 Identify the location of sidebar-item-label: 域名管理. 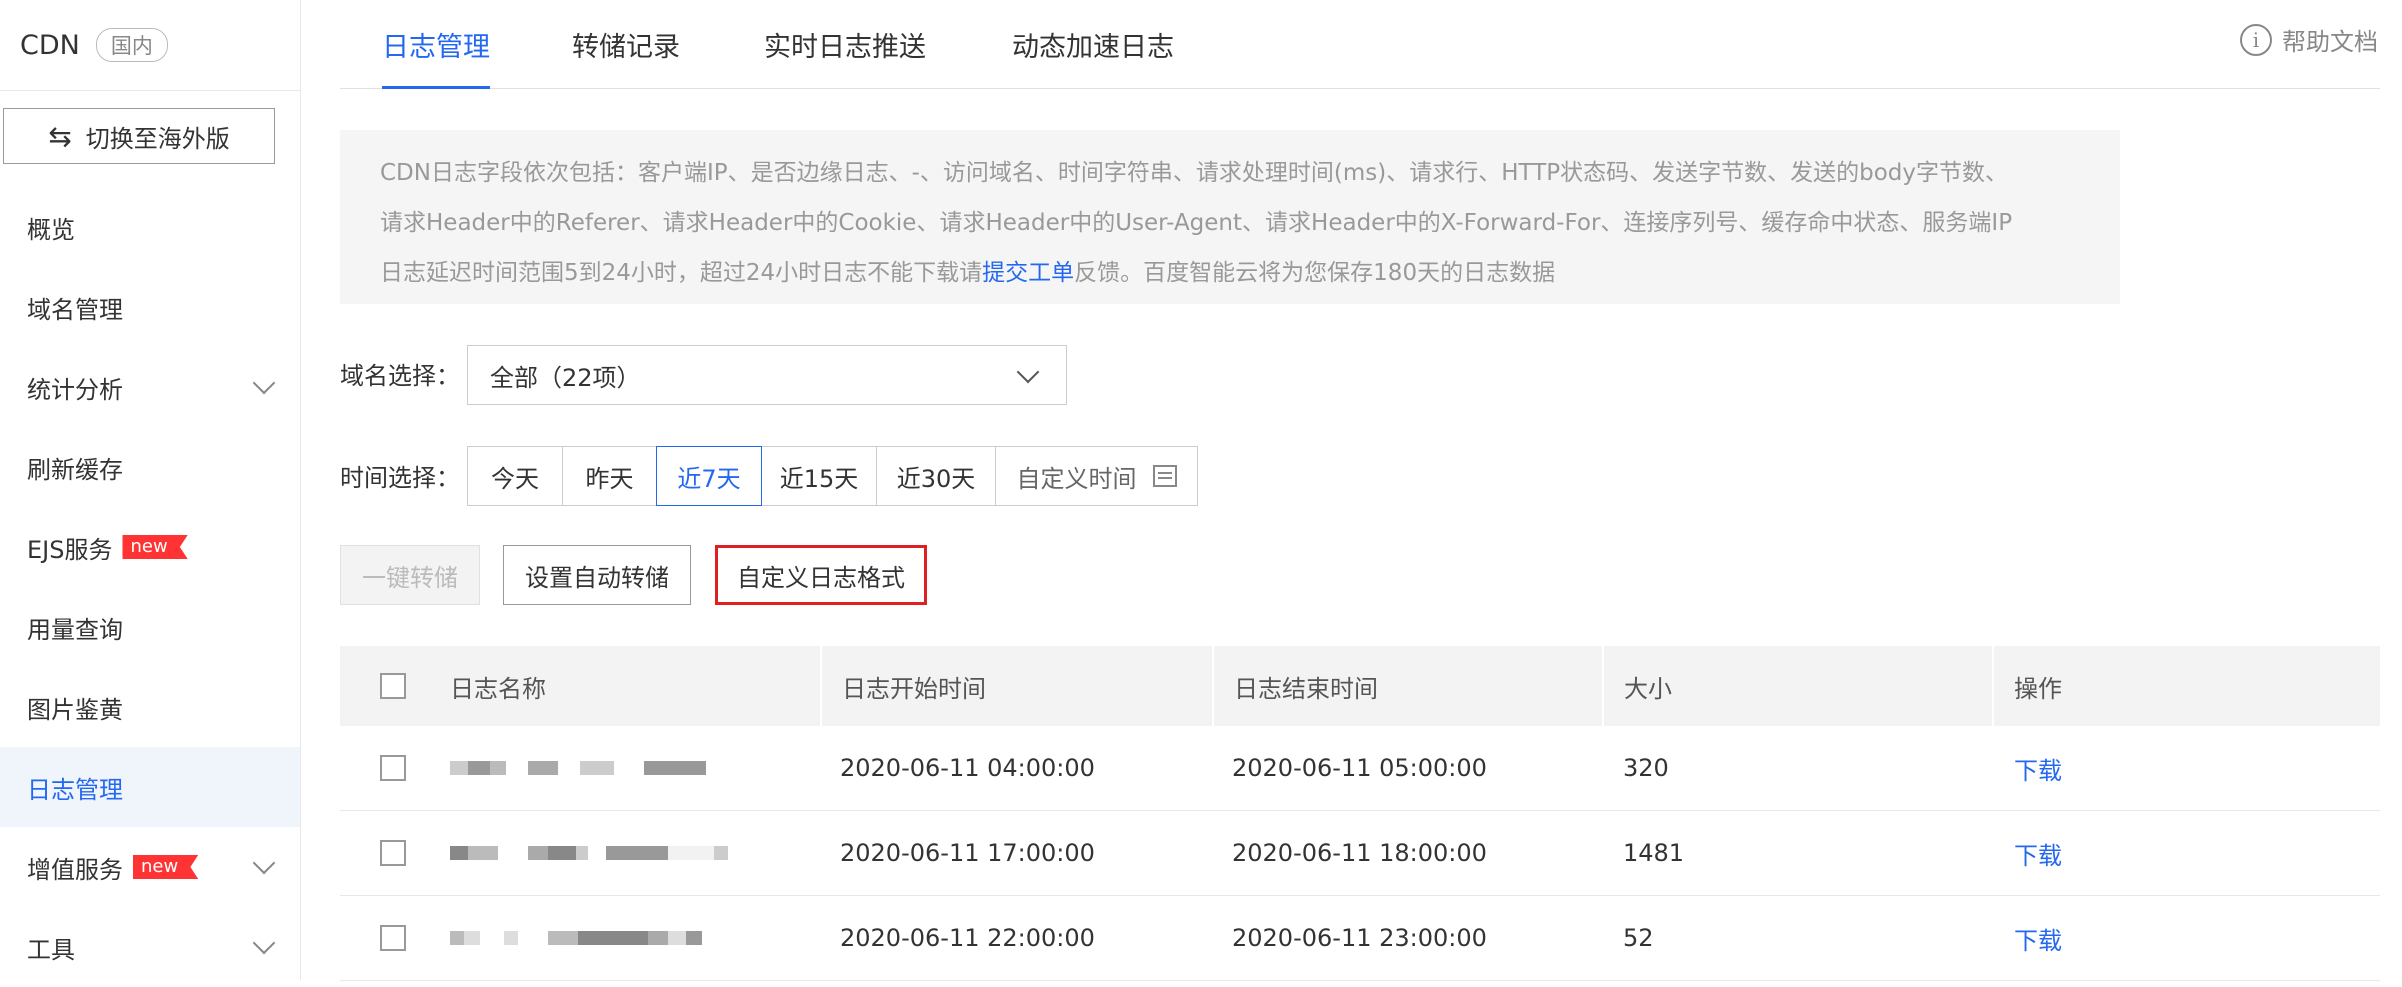
(75, 309).